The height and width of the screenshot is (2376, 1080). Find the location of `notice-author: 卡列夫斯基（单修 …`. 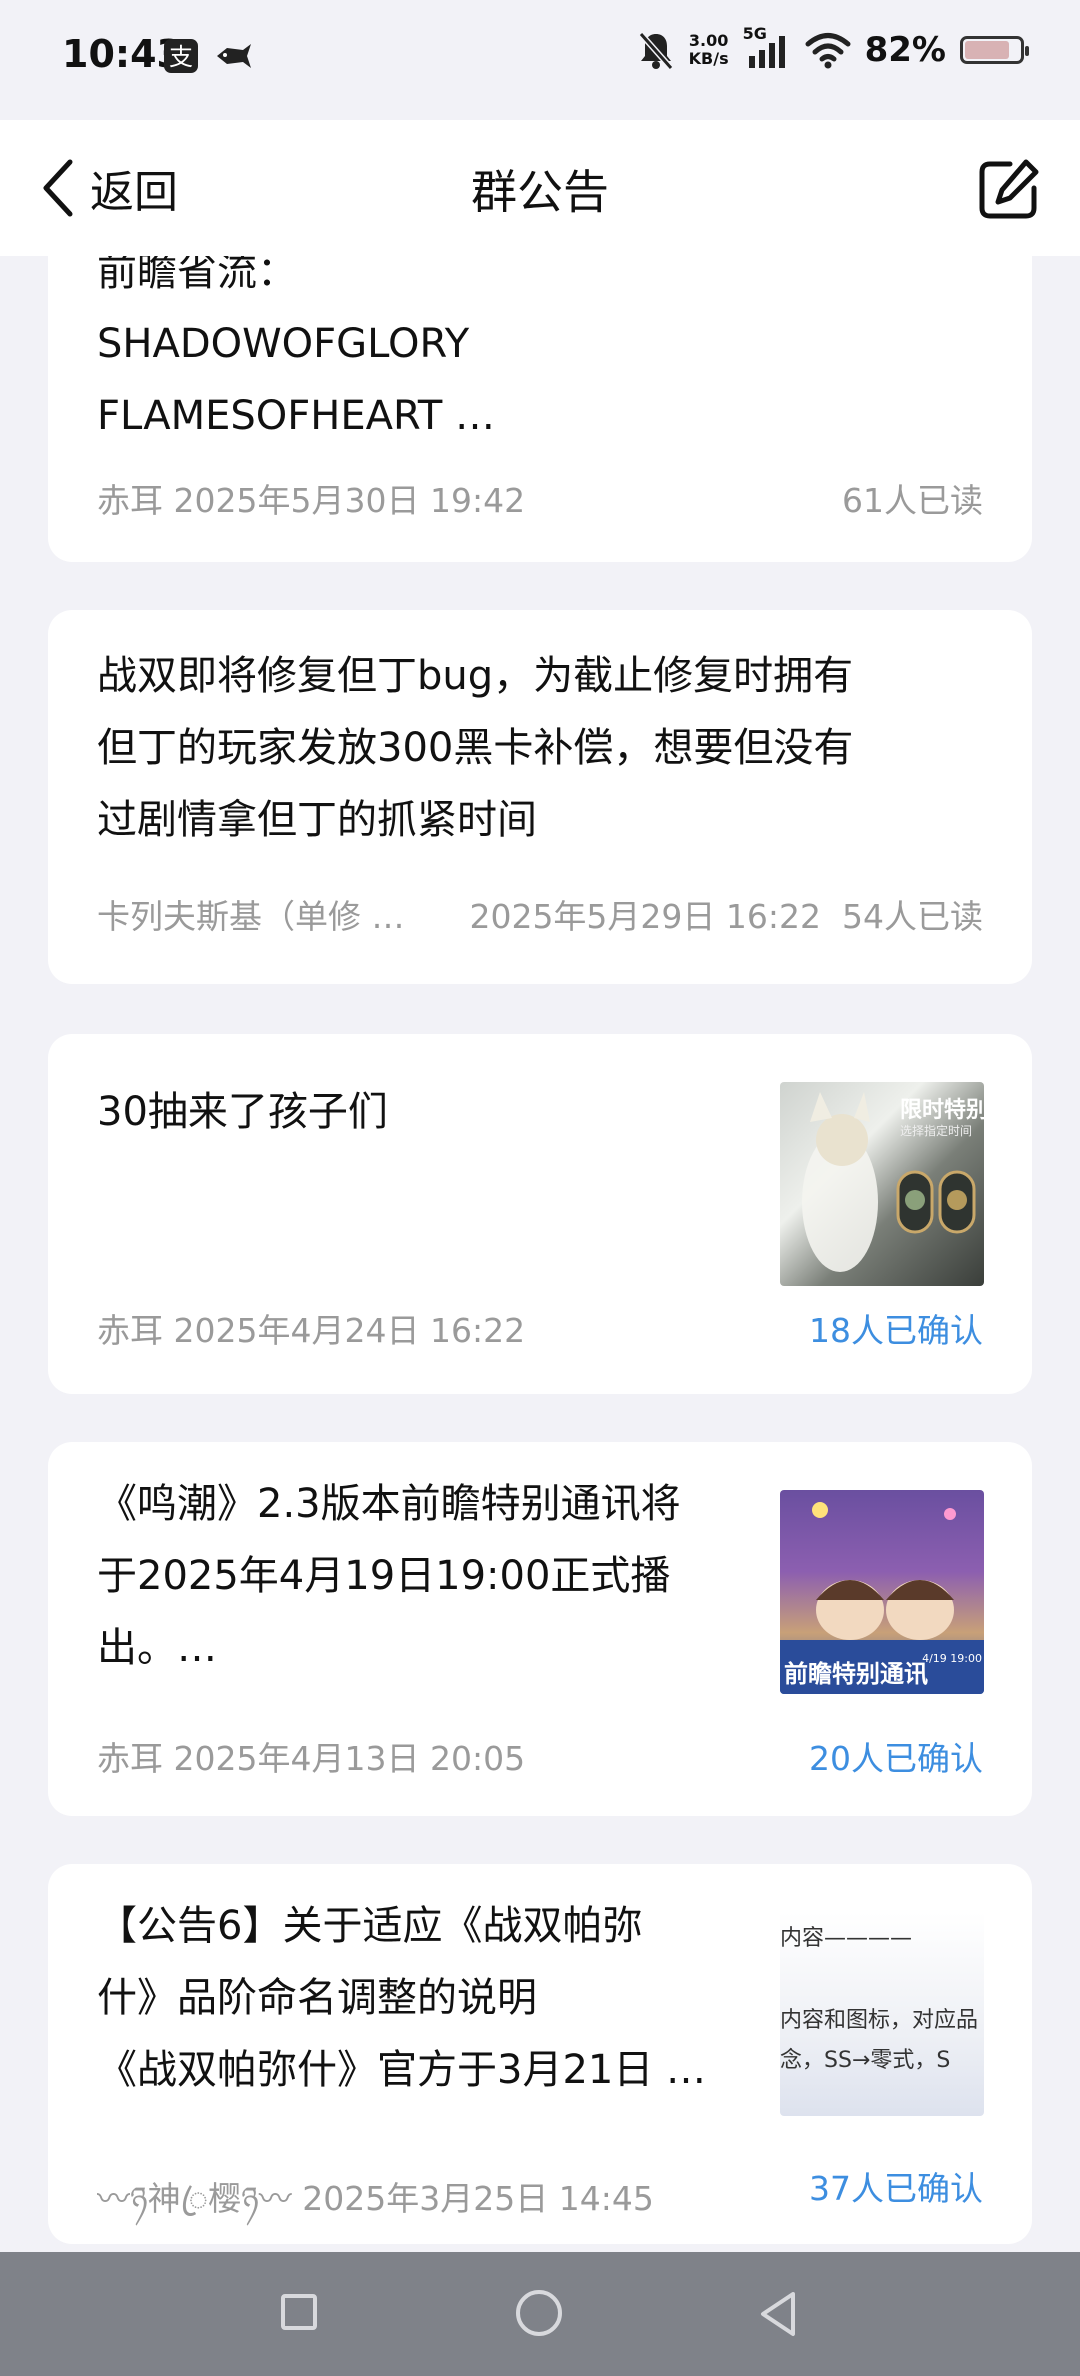

notice-author: 卡列夫斯基（单修 … is located at coordinates (251, 916).